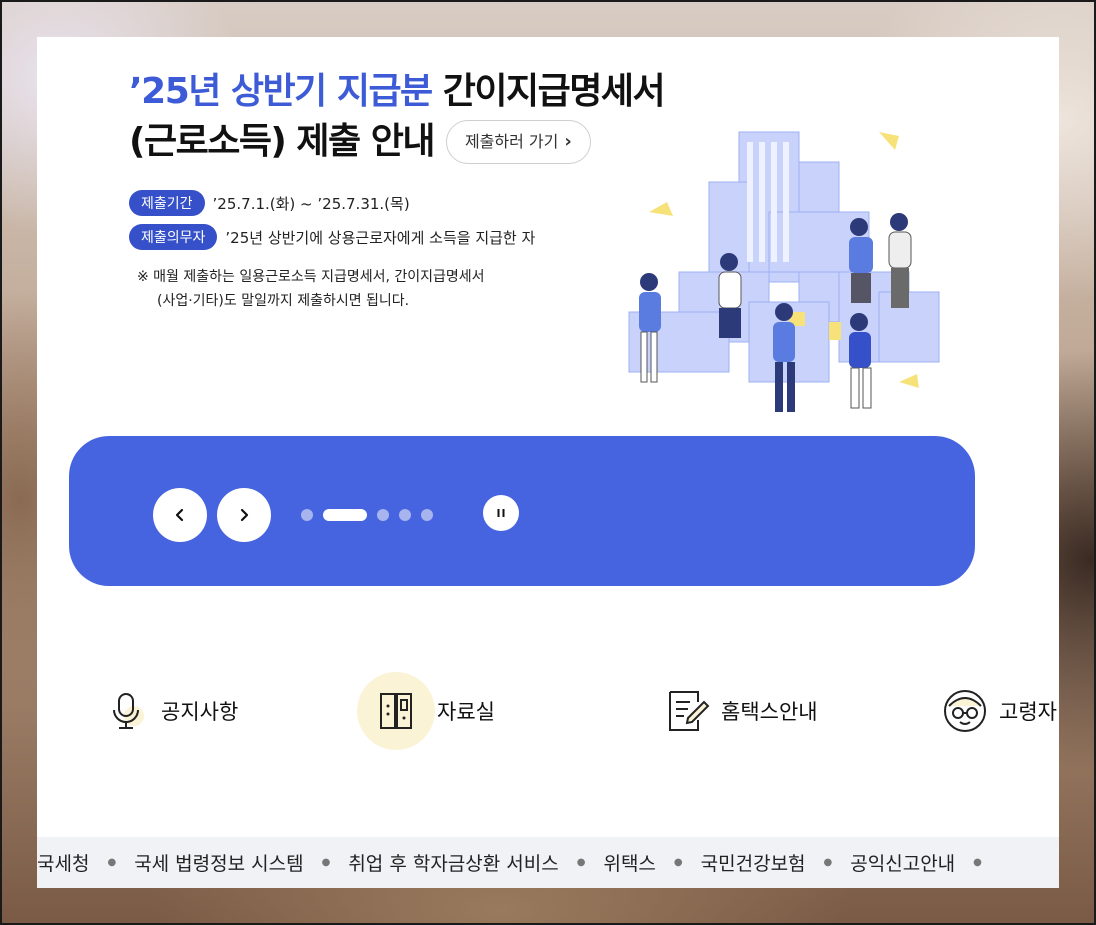 This screenshot has width=1096, height=925. Describe the element at coordinates (1028, 712) in the screenshot. I see `quick-link-label: 고령자` at that location.